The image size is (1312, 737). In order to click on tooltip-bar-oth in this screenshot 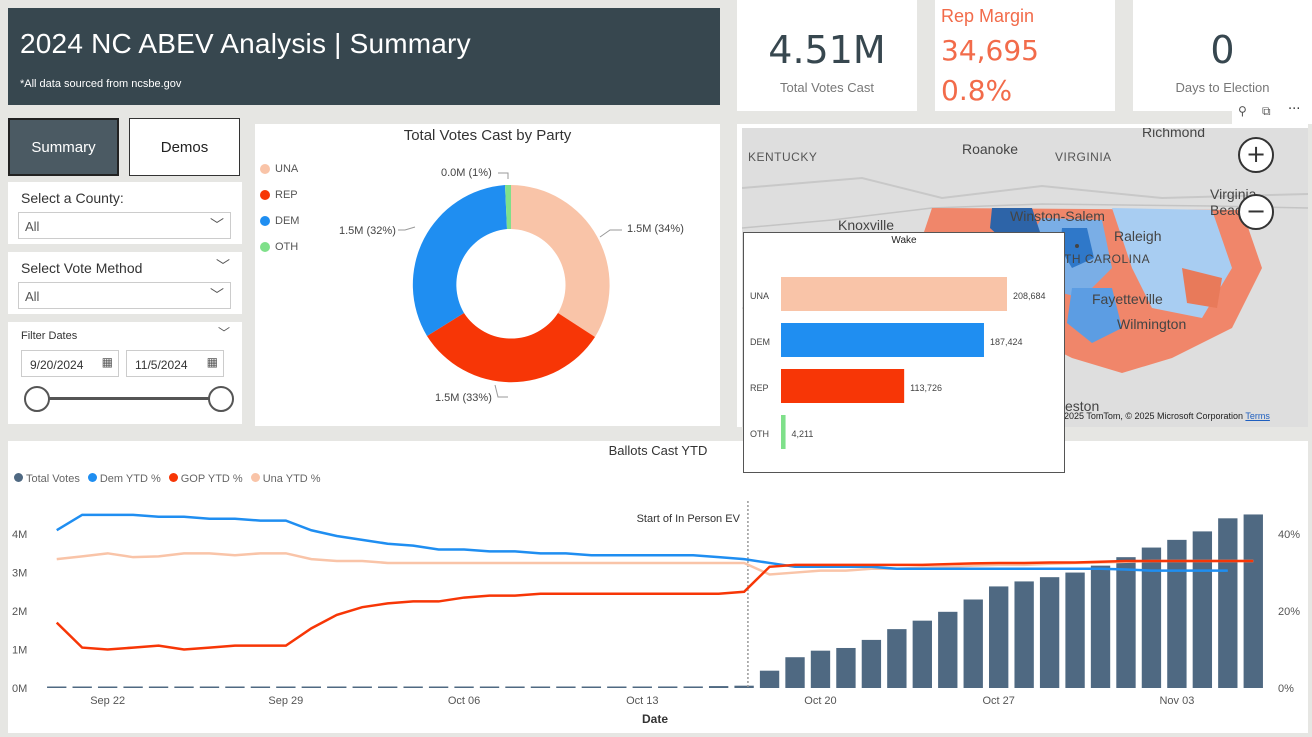, I will do `click(783, 432)`.